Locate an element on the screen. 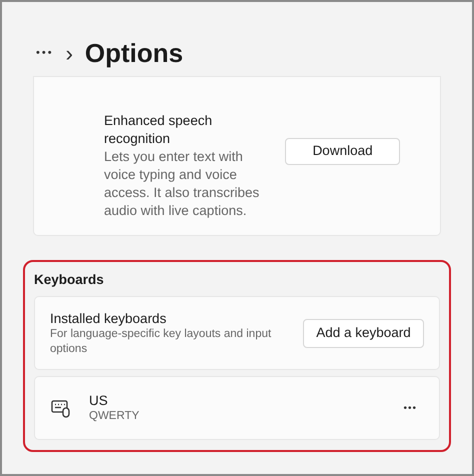  speech-description: Lets you enter text with voice typing and voice access. It also transcribes audio with live captions. is located at coordinates (182, 184).